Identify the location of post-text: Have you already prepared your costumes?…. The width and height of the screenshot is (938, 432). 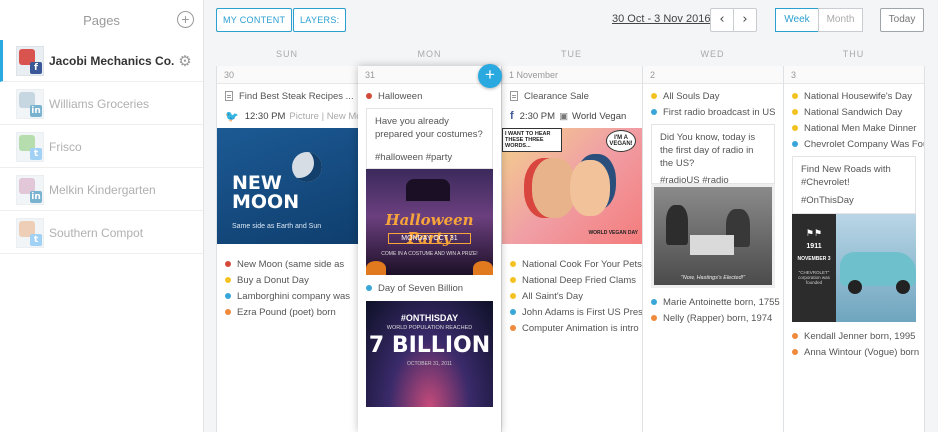
(429, 138).